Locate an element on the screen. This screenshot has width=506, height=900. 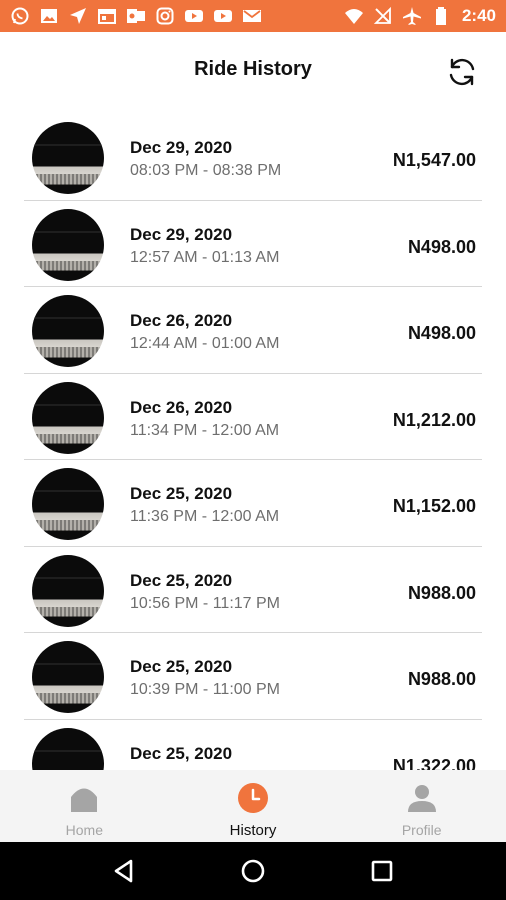
ride-row: Dec 26, 2020 12:44 AM - 01:00 AM N498.00 is located at coordinates (253, 330).